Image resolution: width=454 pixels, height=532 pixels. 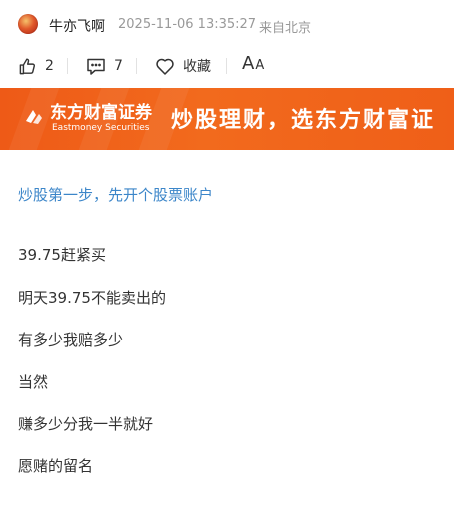 What do you see at coordinates (92, 298) in the screenshot?
I see `post-paragraph: 明天39.75不能卖出的` at bounding box center [92, 298].